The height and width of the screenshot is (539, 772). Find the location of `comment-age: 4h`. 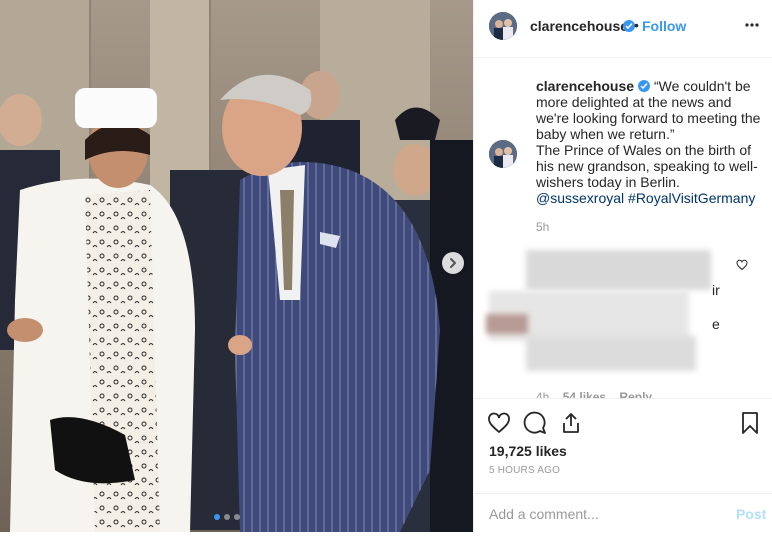

comment-age: 4h is located at coordinates (543, 394).